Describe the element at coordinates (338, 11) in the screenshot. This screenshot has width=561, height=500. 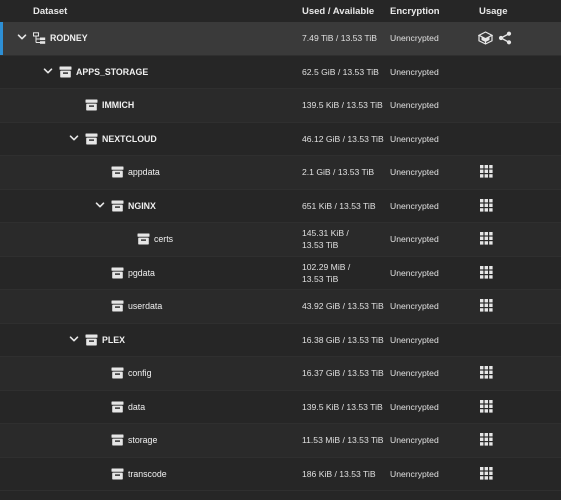
I see `header-used-available: Used / Available` at that location.